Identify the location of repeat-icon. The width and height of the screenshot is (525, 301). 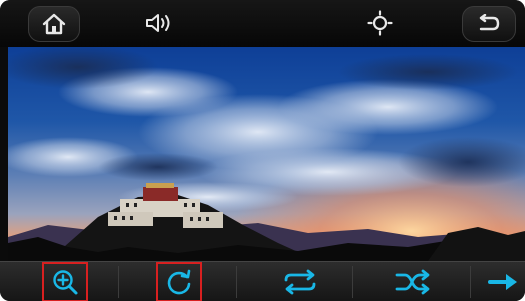
(300, 282).